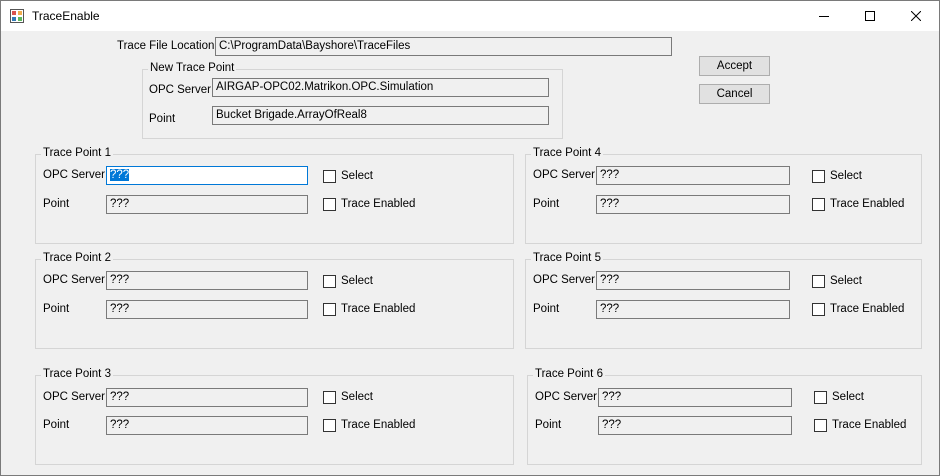  I want to click on trace-point-1-server-value: ???, so click(120, 175).